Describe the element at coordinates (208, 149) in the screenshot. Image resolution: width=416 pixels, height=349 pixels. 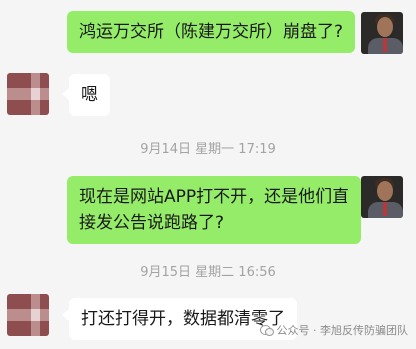
I see `message-timestamp: 9月14日 星期一 17:19` at that location.